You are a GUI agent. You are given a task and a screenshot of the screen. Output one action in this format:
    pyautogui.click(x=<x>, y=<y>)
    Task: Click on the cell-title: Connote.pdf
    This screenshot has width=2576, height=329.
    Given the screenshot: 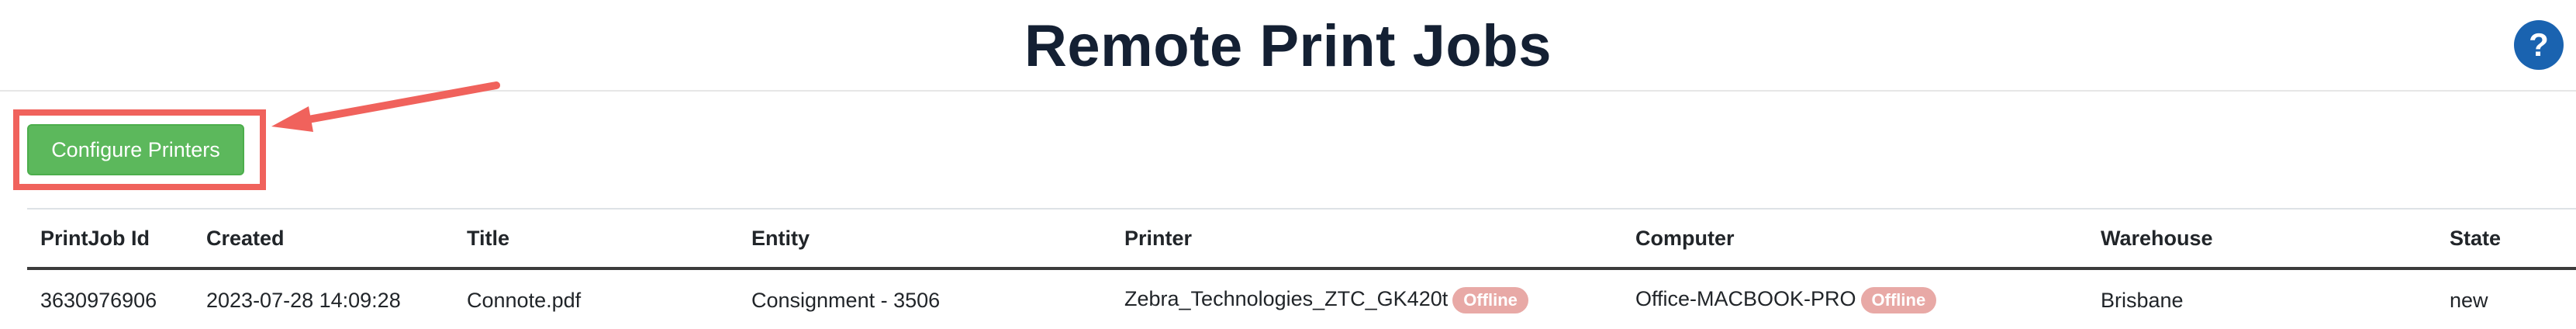 What is the action you would take?
    pyautogui.click(x=596, y=298)
    